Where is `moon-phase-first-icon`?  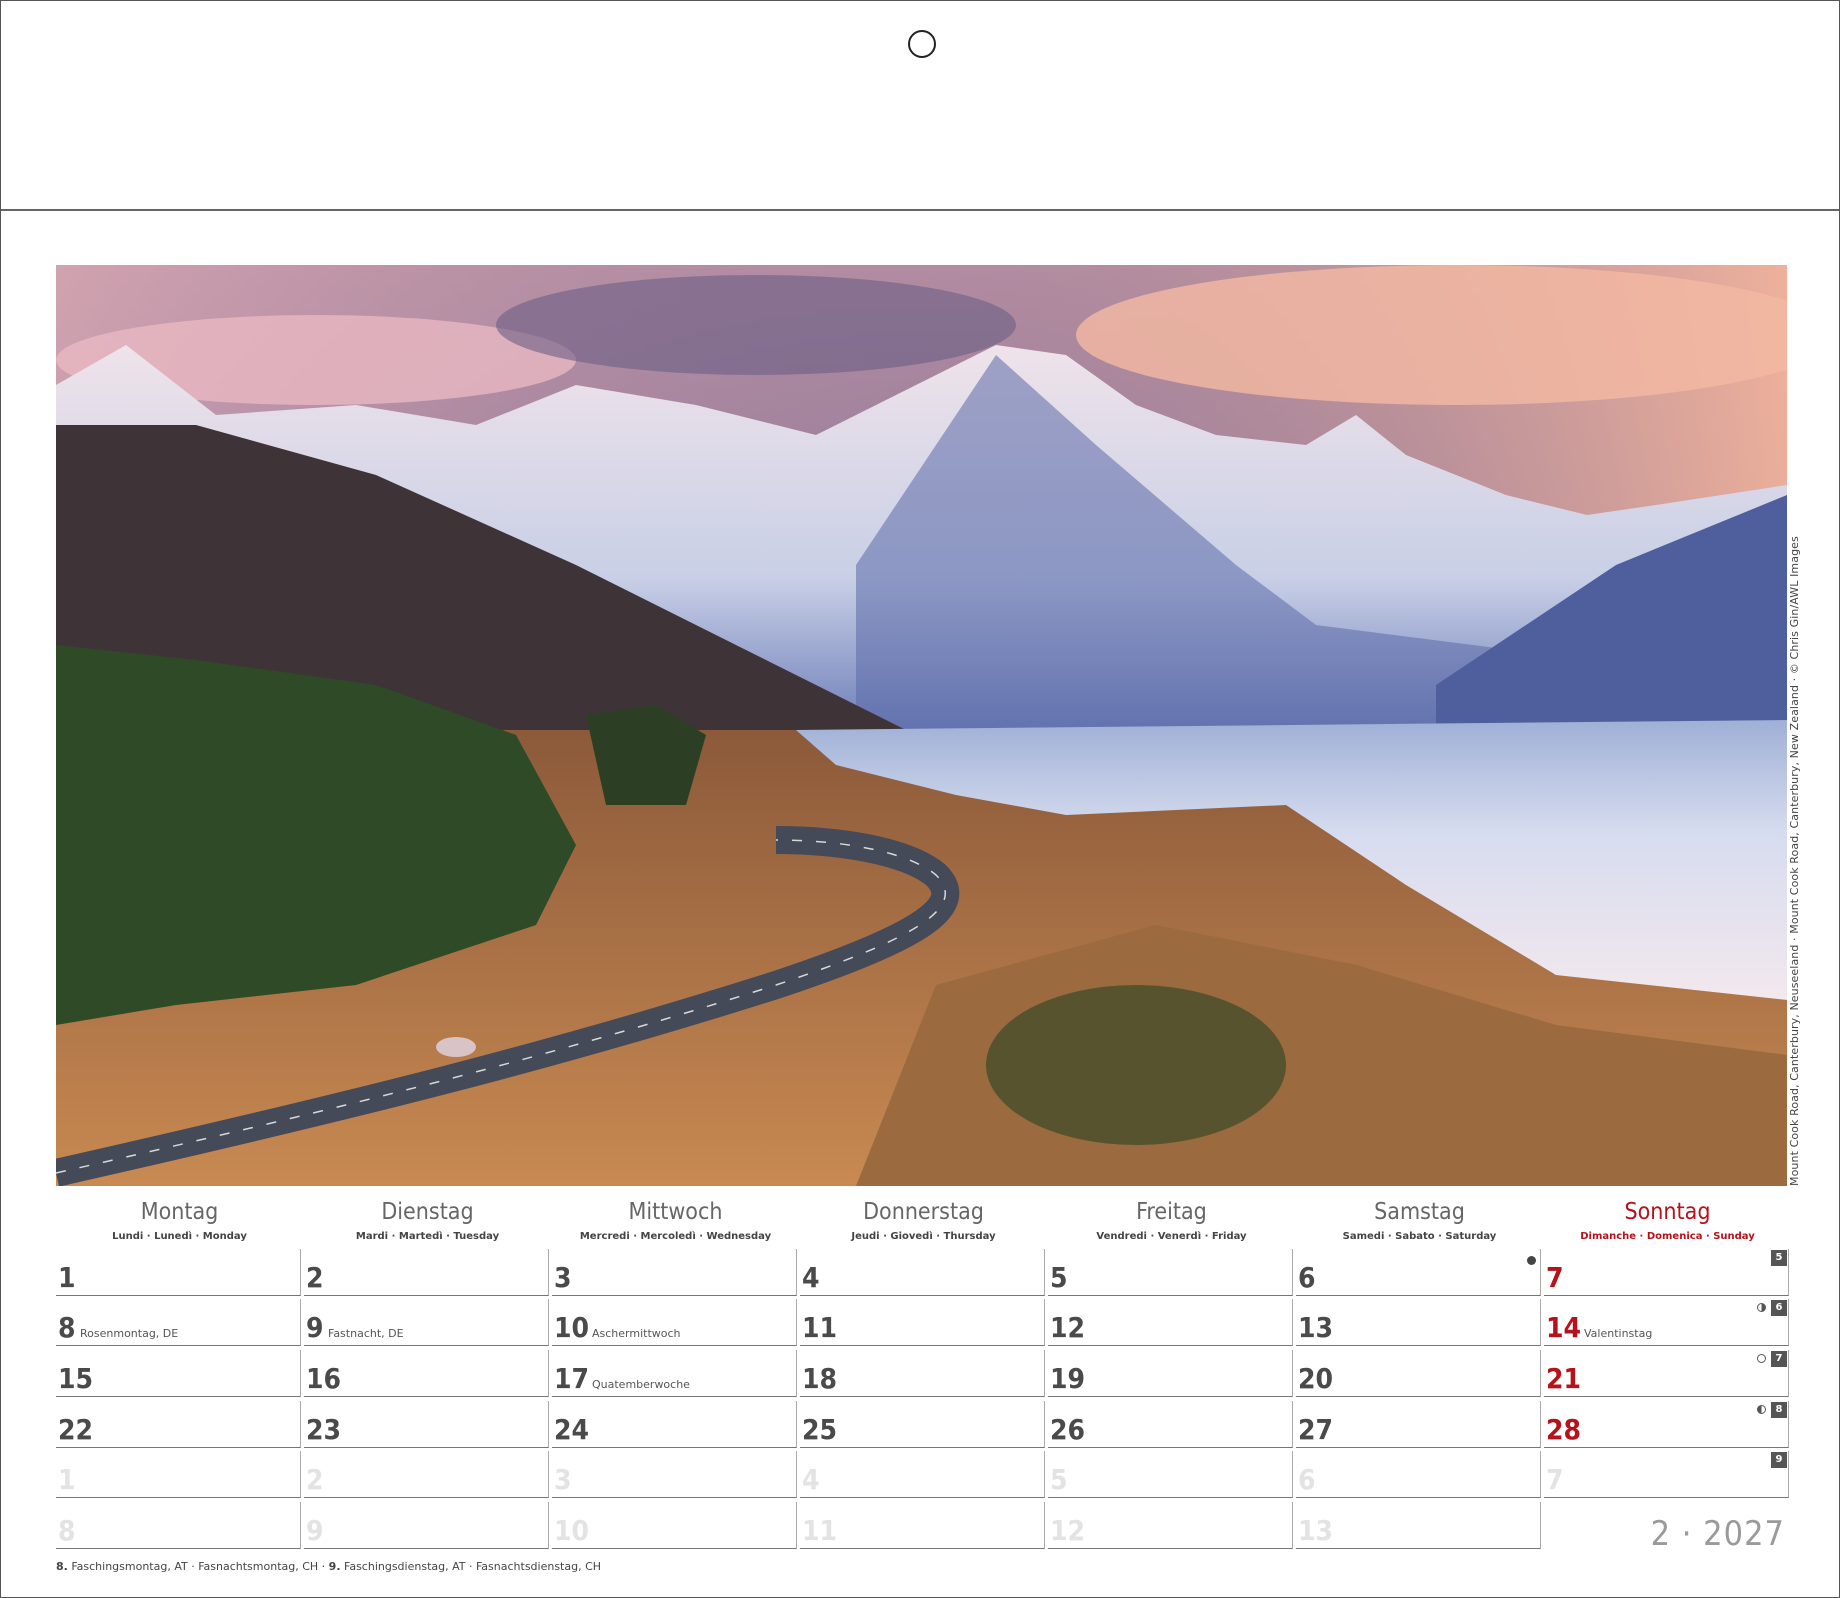
moon-phase-first-icon is located at coordinates (1761, 1307).